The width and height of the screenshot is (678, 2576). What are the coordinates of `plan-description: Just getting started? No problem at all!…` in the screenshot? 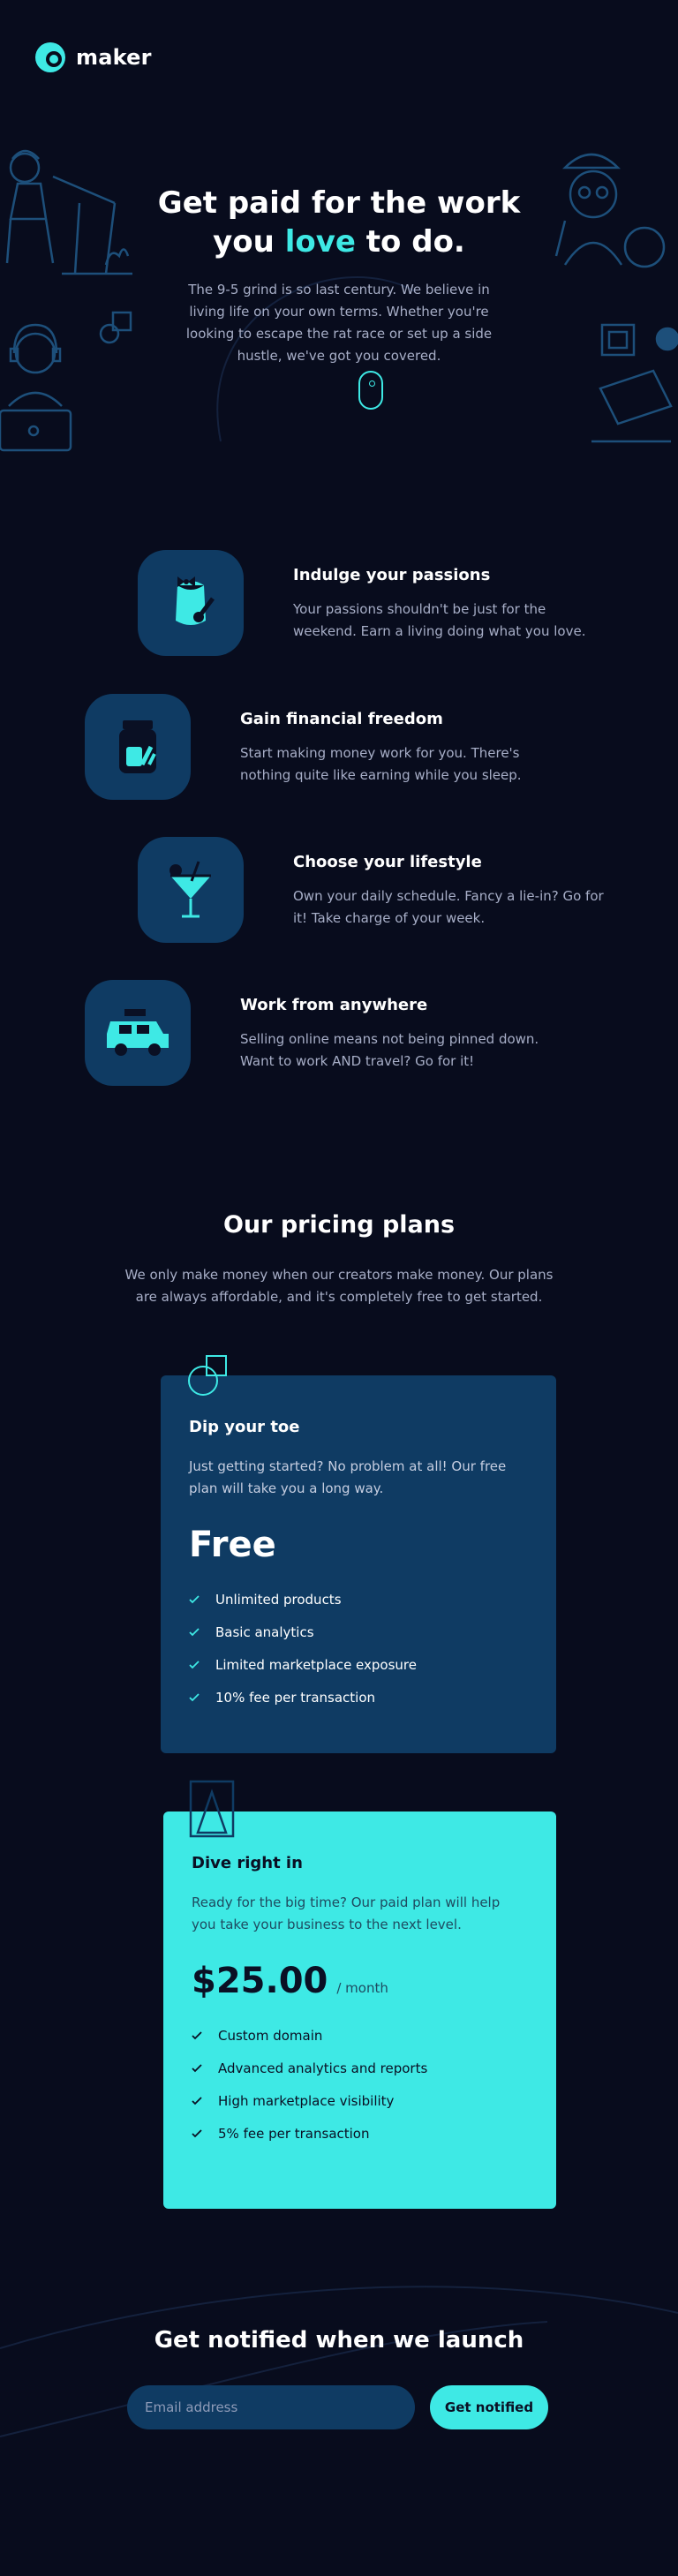 It's located at (348, 1477).